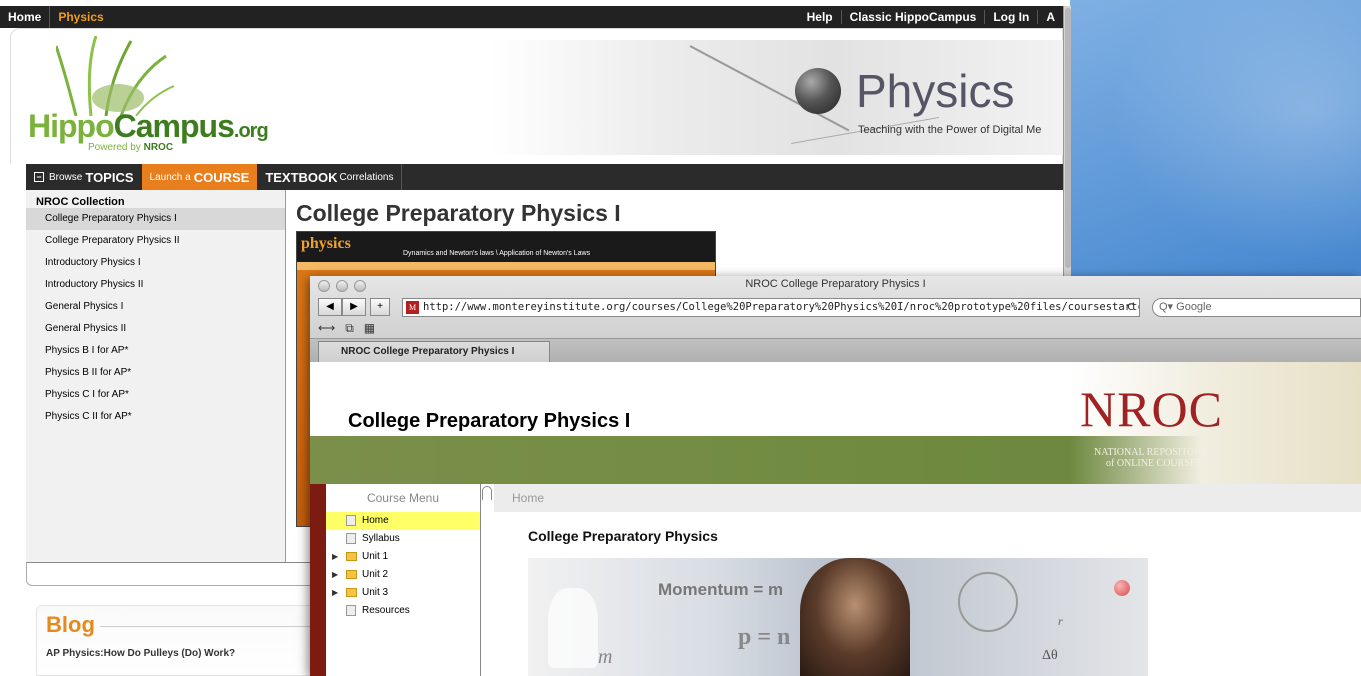  I want to click on content-title: College Preparatory Physics, so click(623, 536).